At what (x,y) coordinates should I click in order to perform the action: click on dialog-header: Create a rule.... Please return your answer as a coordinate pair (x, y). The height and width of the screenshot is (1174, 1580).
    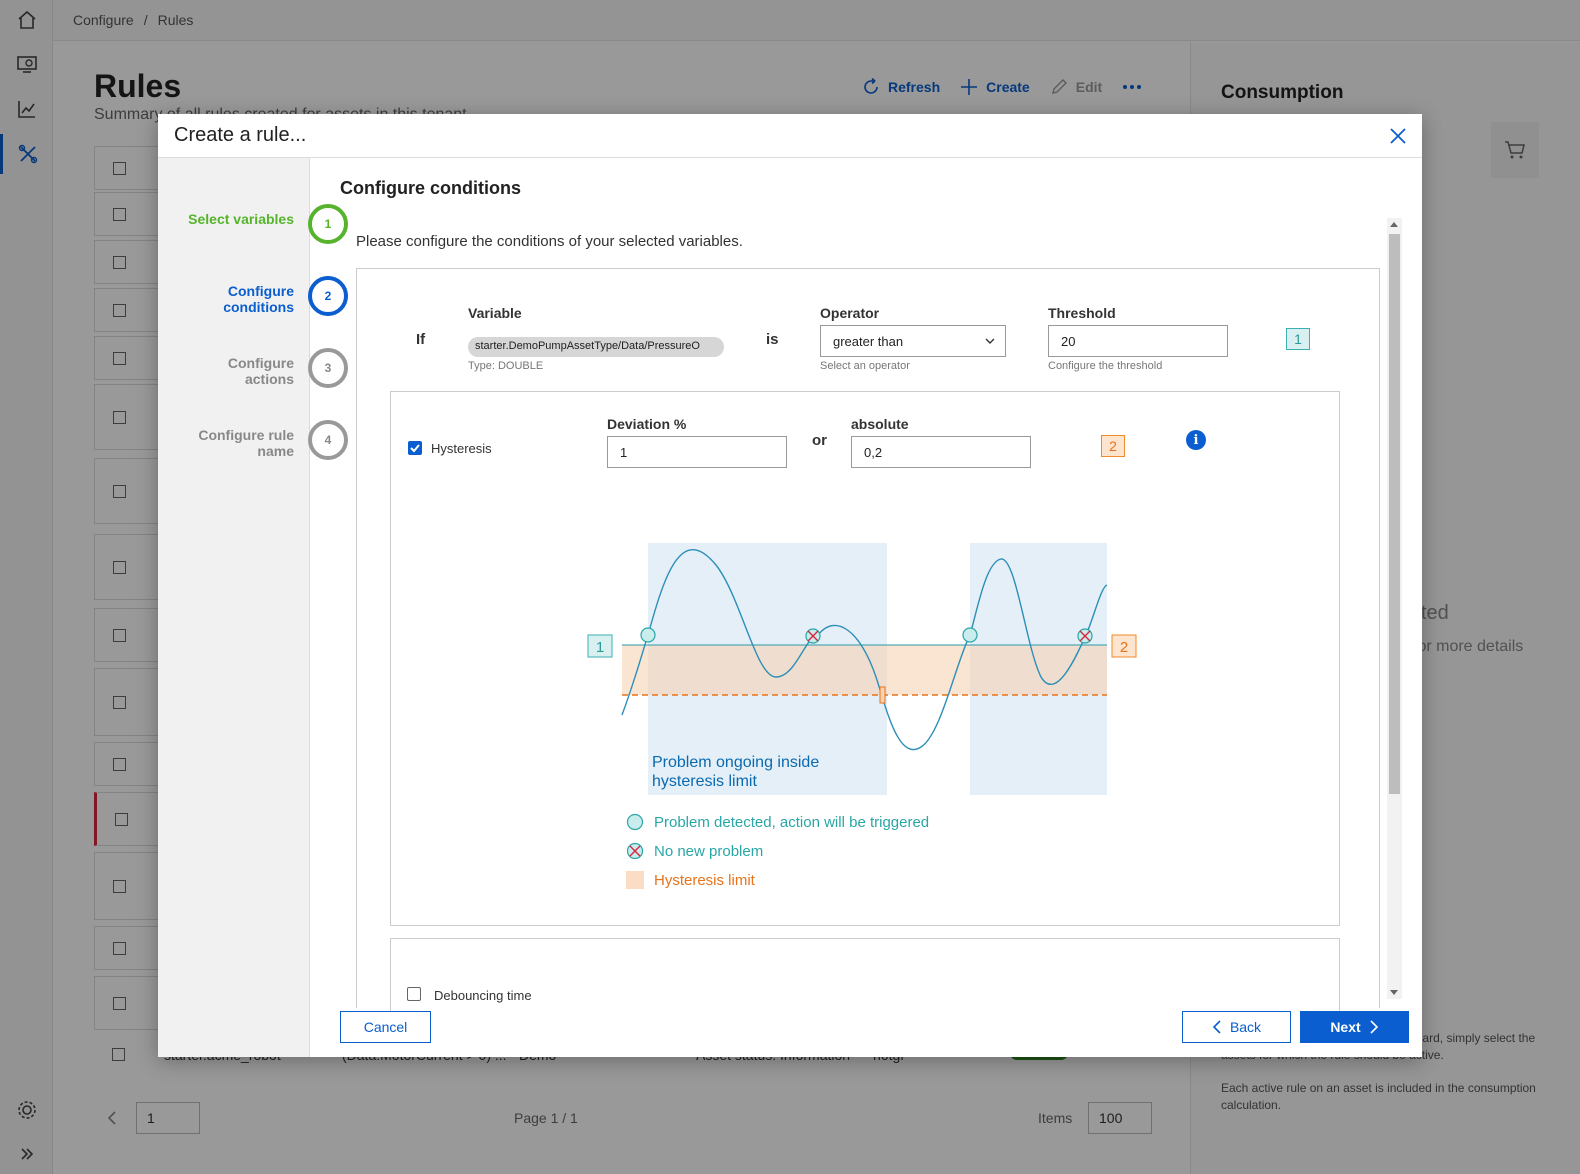
    Looking at the image, I should click on (790, 136).